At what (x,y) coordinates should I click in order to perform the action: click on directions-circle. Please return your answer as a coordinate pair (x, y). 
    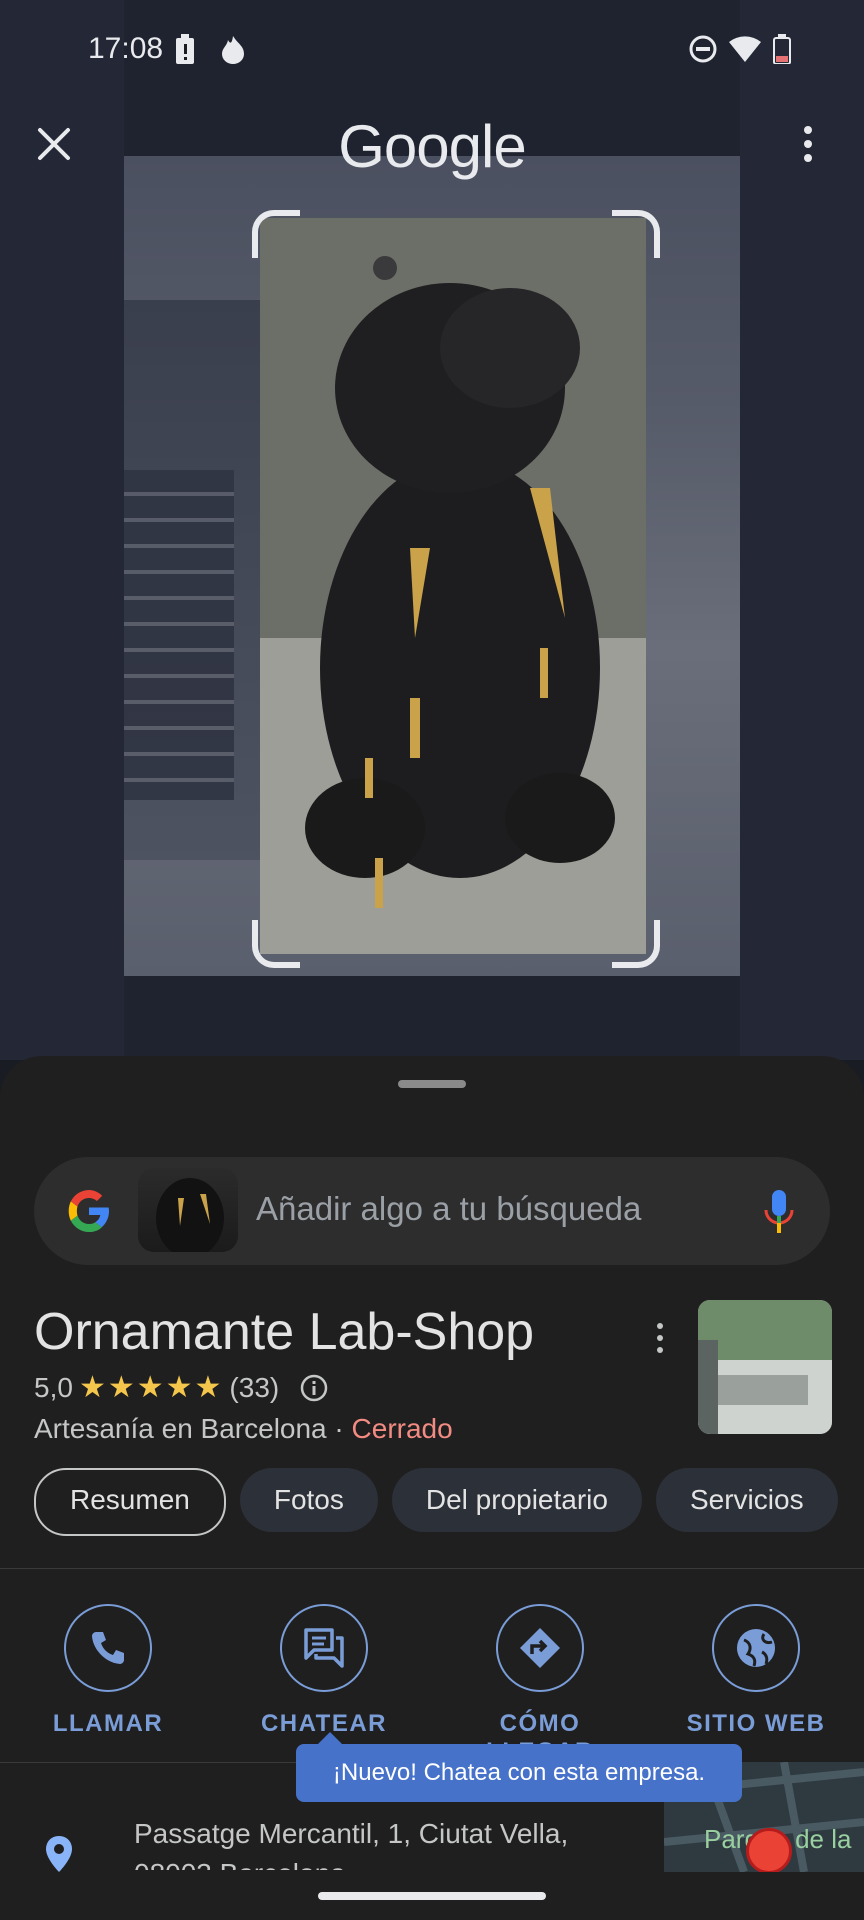
    Looking at the image, I should click on (540, 1648).